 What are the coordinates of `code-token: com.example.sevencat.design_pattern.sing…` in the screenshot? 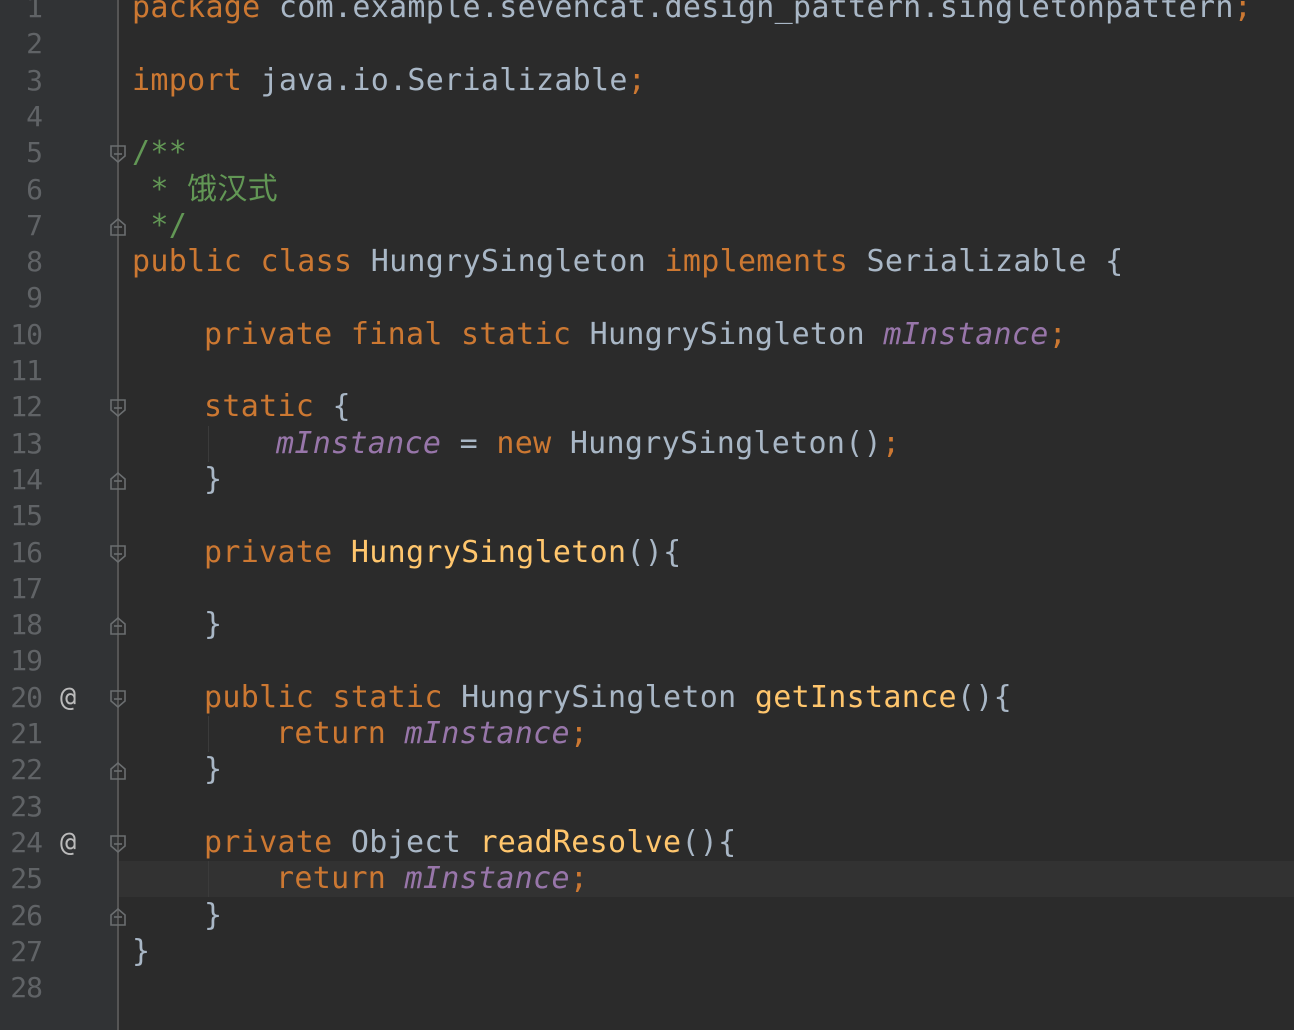 It's located at (747, 12).